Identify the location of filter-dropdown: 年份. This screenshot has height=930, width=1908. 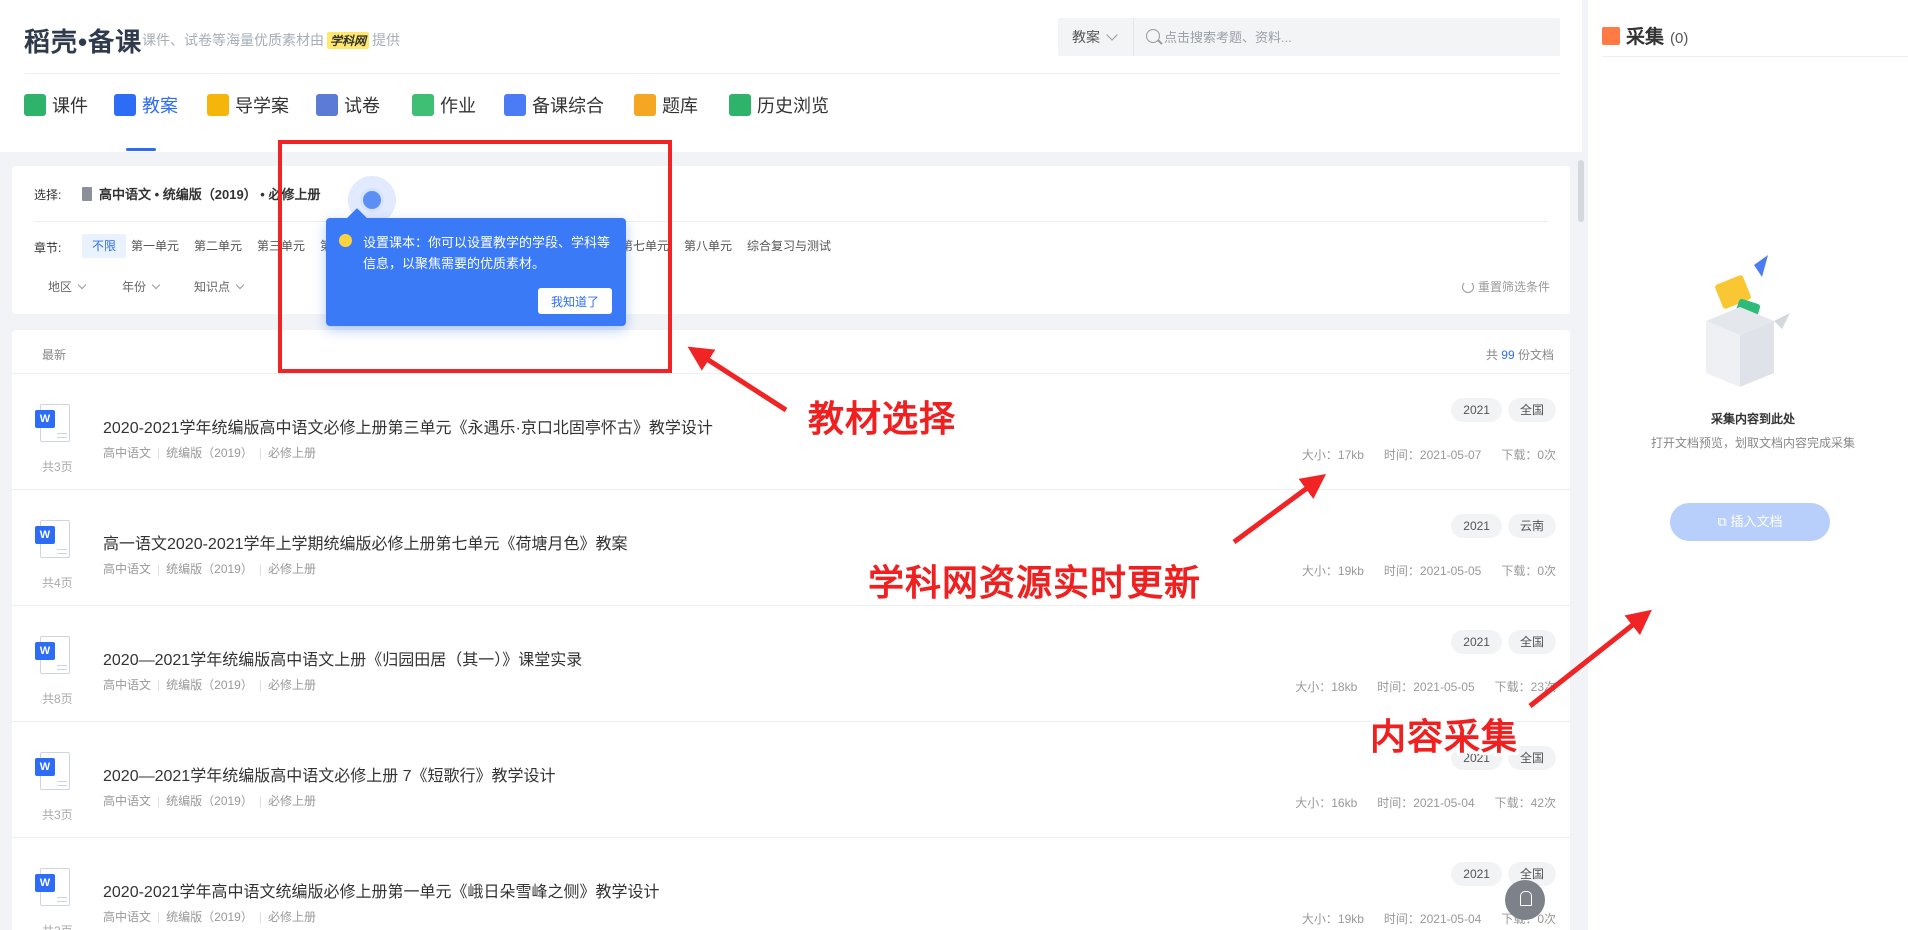
(141, 286).